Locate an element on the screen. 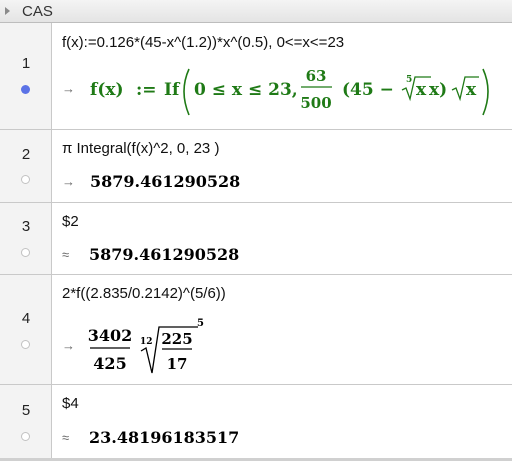 The height and width of the screenshot is (461, 512). cas-output-formula: 3402 425 12 225 17 5 is located at coordinates (146, 346).